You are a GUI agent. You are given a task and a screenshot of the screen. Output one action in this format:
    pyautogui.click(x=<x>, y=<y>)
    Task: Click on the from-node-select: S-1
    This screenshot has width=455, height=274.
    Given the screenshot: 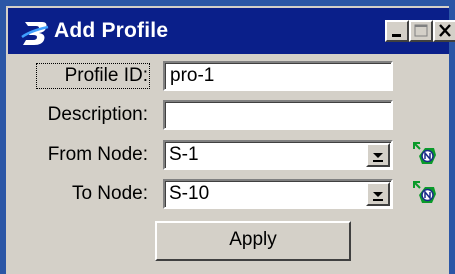 What is the action you would take?
    pyautogui.click(x=278, y=155)
    